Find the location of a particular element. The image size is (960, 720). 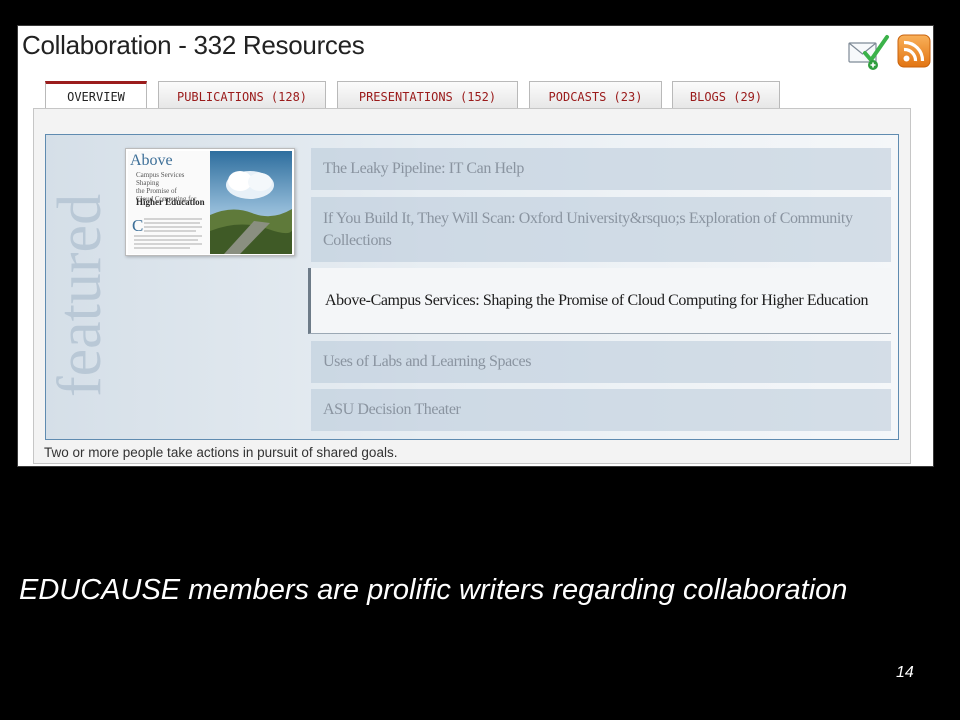

svg-text: C is located at coordinates (137, 225).